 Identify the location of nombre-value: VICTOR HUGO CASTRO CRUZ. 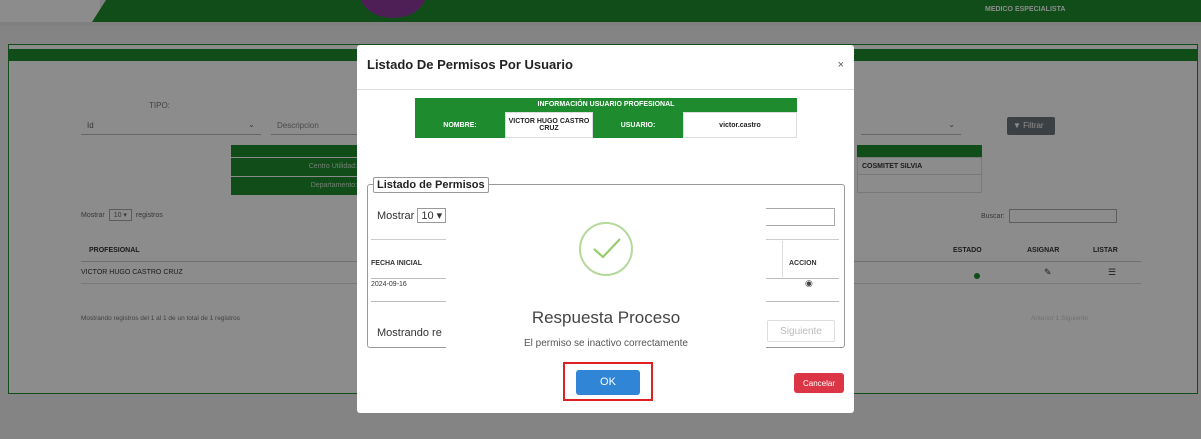
(549, 125).